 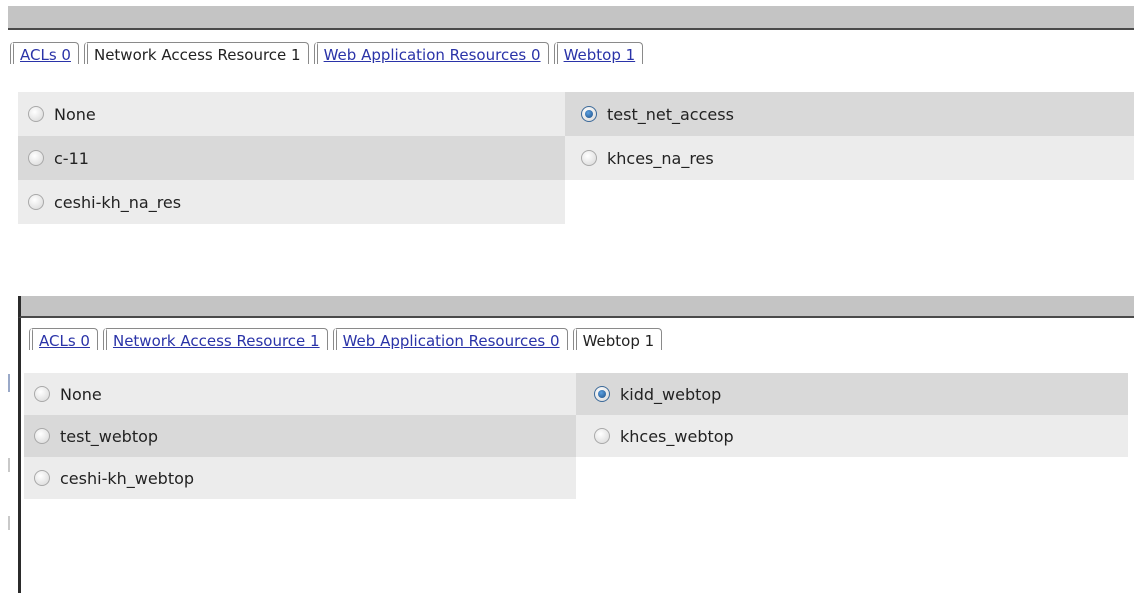 What do you see at coordinates (291, 158) in the screenshot?
I see `option-row: c-11` at bounding box center [291, 158].